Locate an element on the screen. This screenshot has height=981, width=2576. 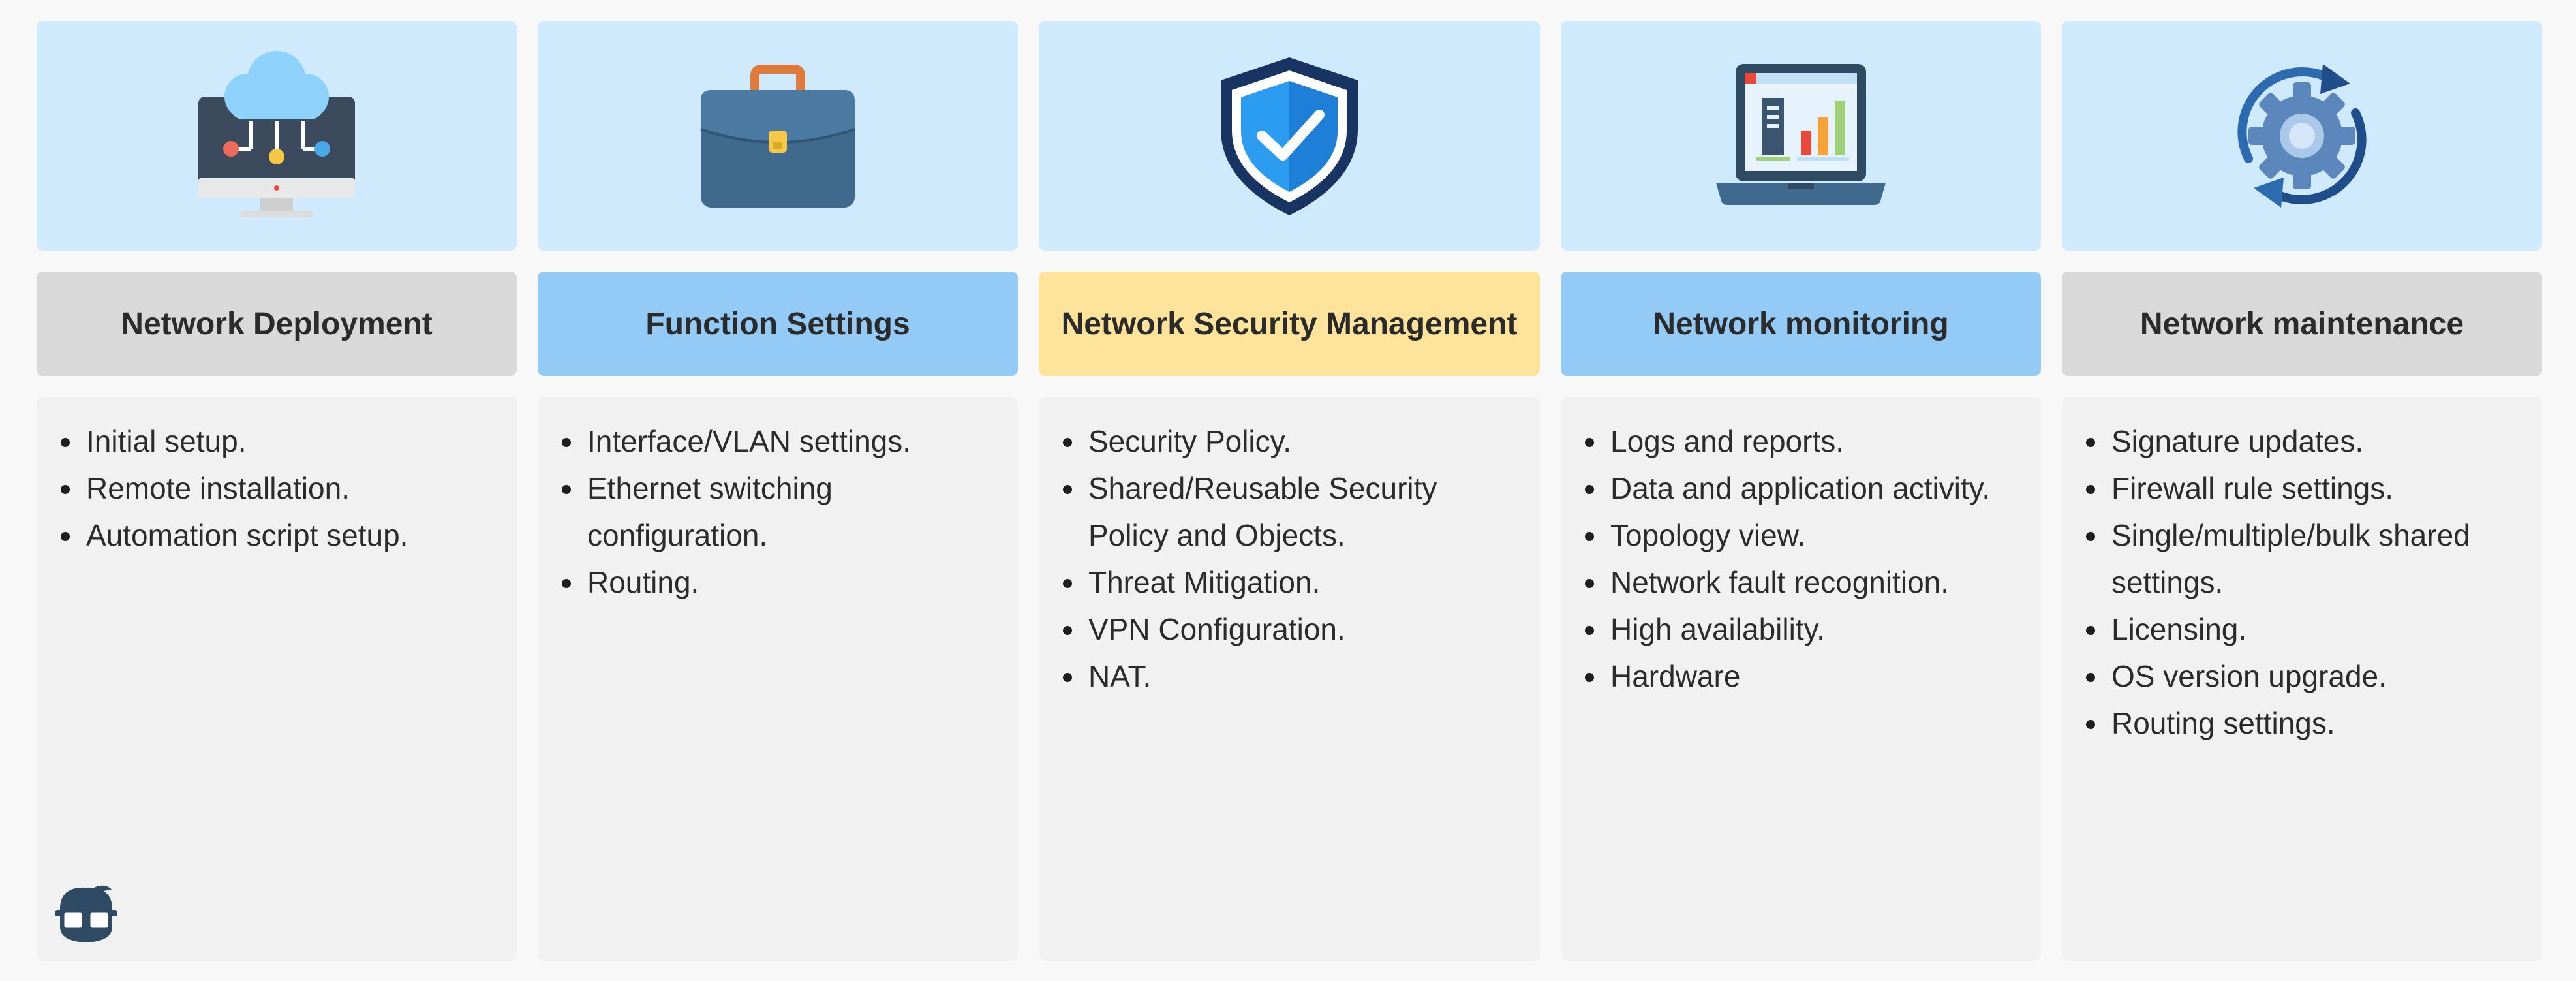
cloud-computer-icon is located at coordinates (276, 134).